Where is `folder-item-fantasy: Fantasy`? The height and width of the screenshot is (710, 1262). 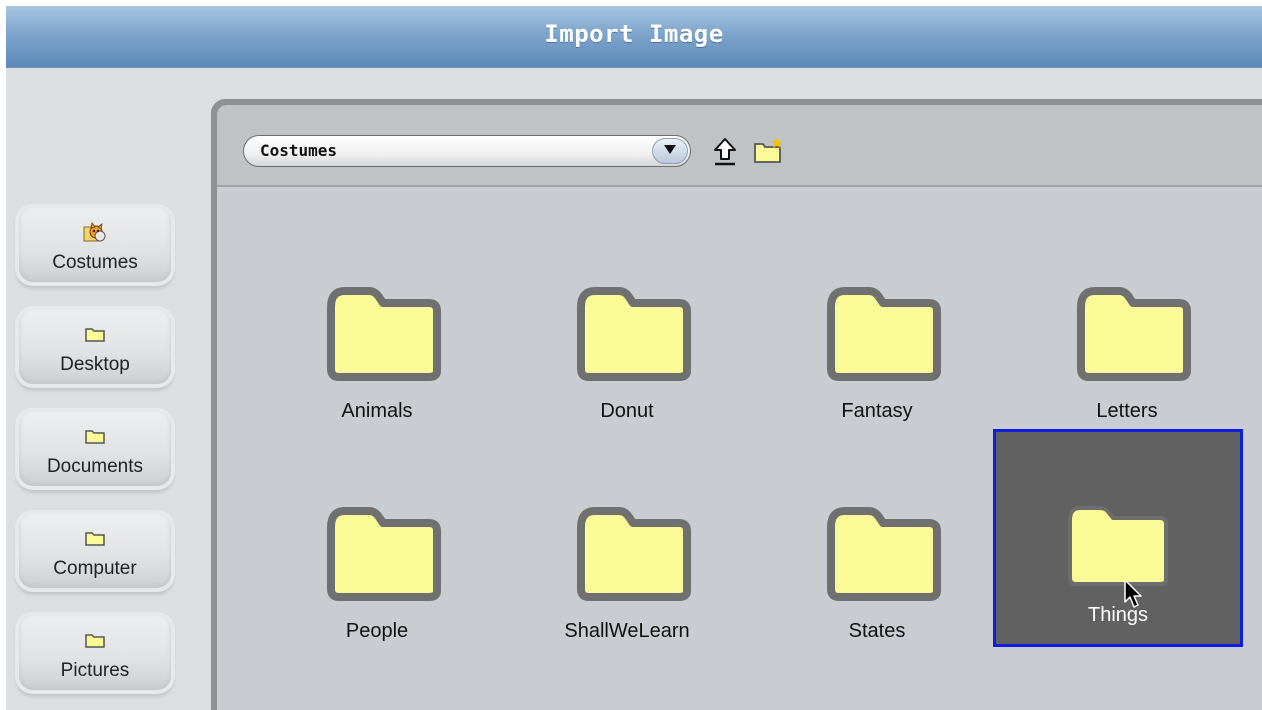
folder-item-fantasy: Fantasy is located at coordinates (877, 334).